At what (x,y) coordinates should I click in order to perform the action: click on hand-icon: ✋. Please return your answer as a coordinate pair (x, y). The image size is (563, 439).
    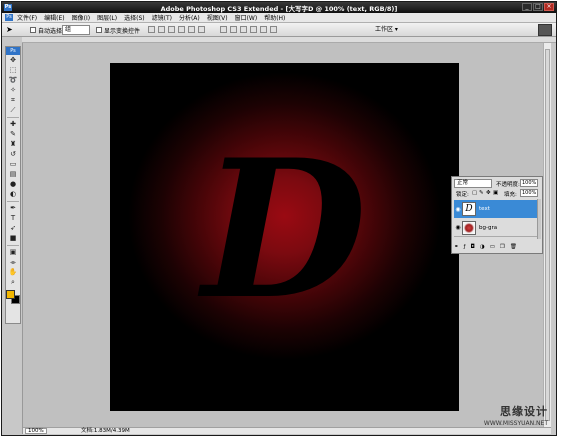
    Looking at the image, I should click on (13, 272).